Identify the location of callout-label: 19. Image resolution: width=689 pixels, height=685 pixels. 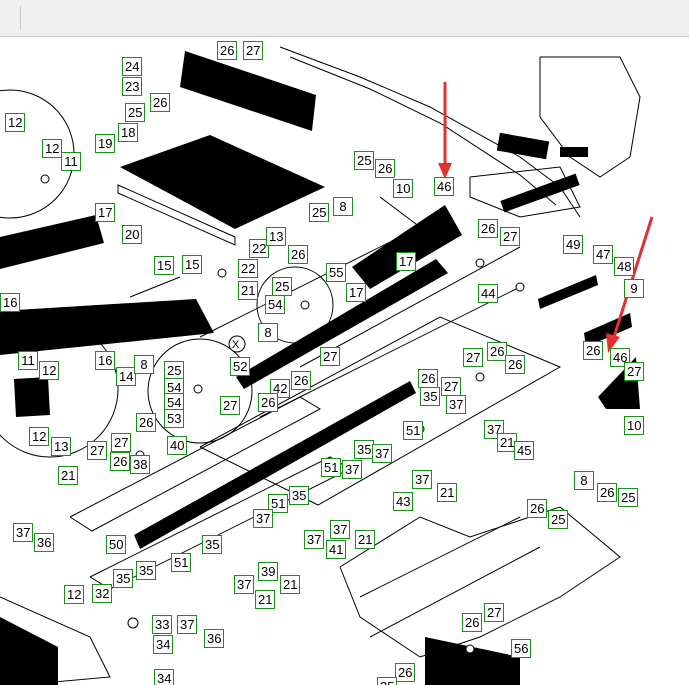
(105, 143).